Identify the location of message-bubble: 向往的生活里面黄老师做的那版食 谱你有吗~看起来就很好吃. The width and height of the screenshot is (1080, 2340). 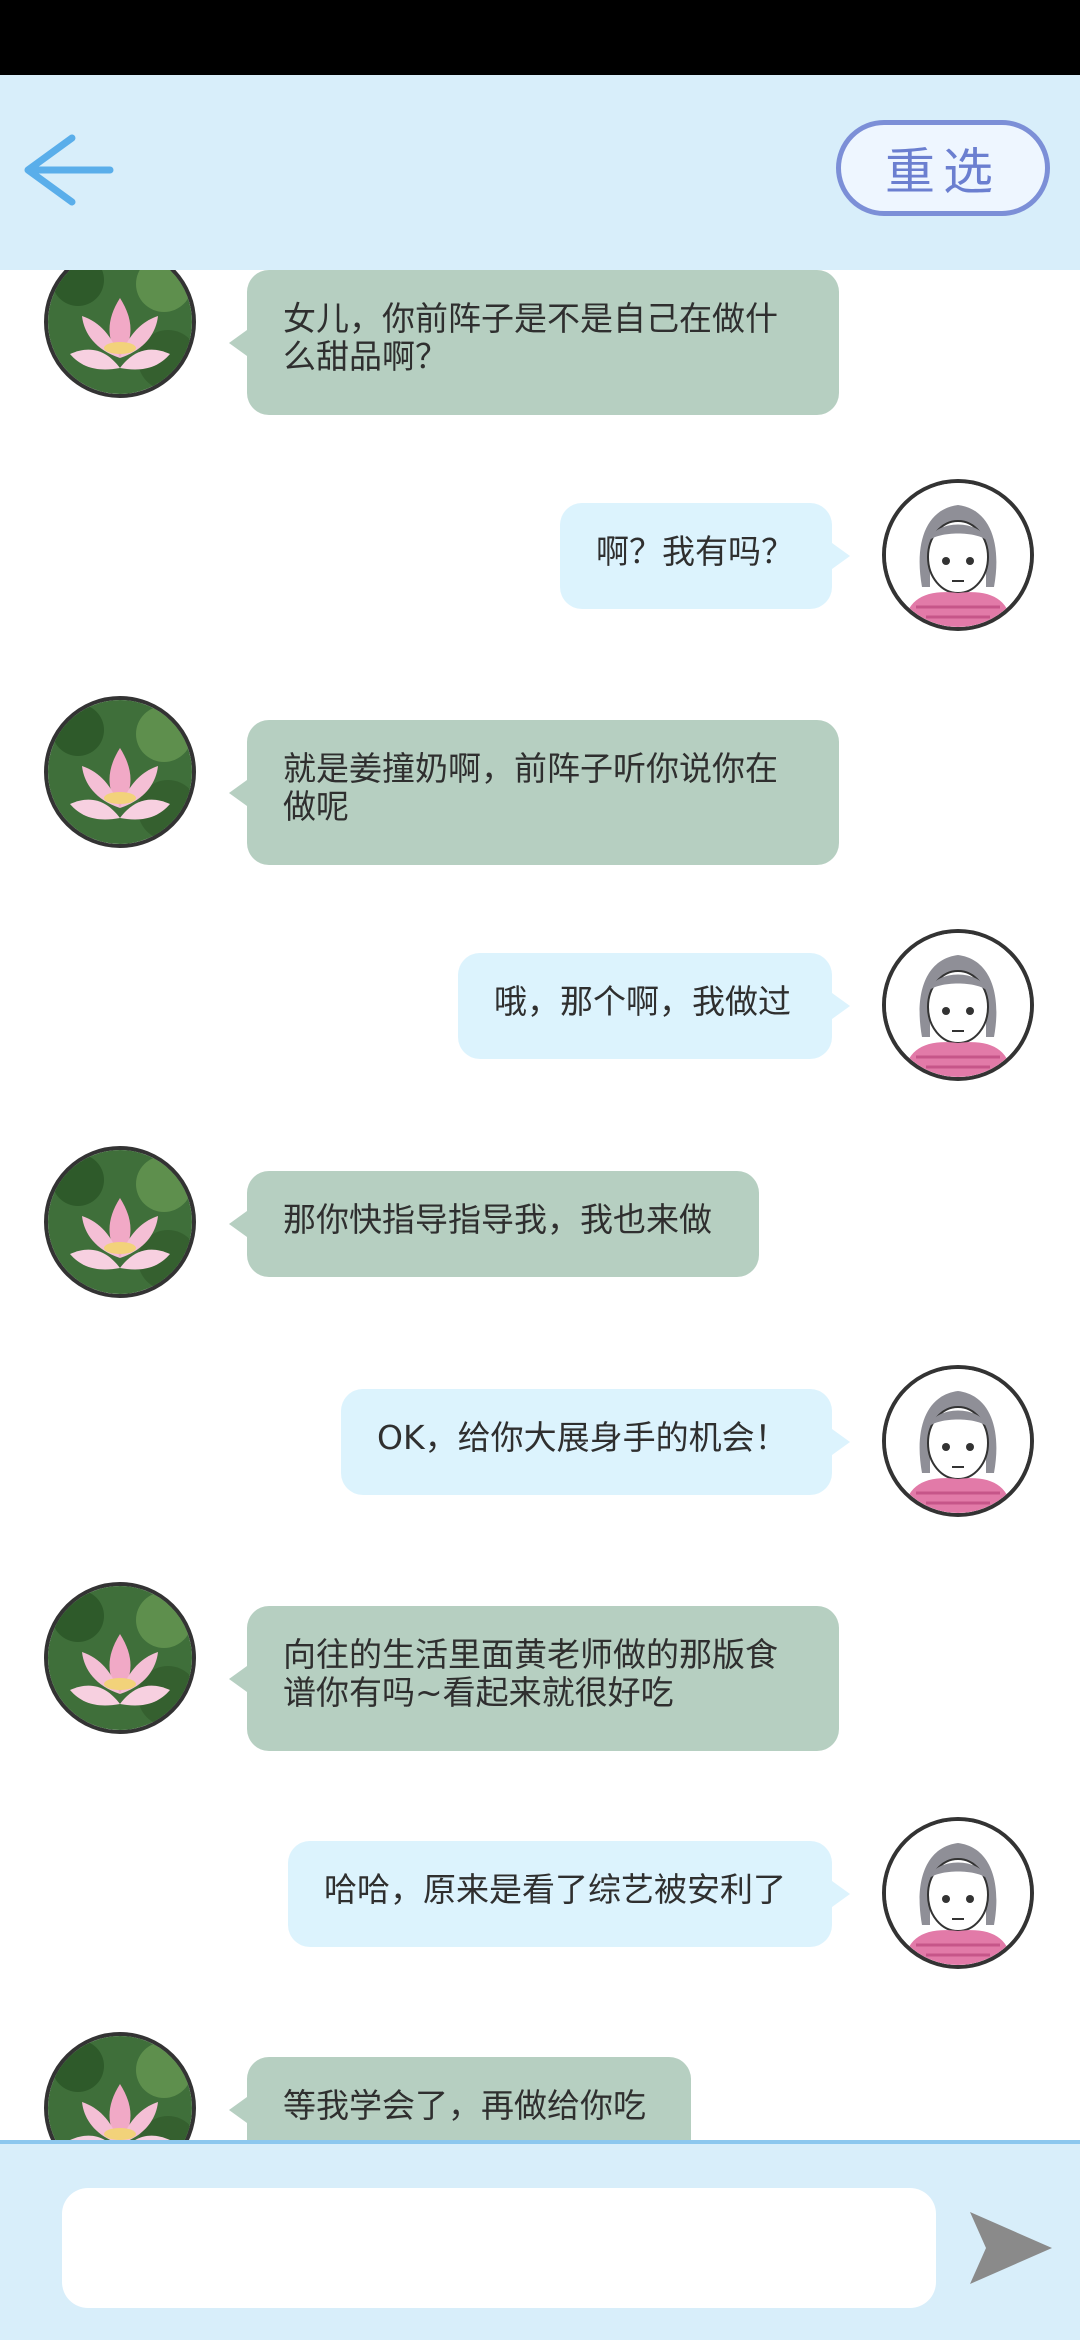
(534, 1678).